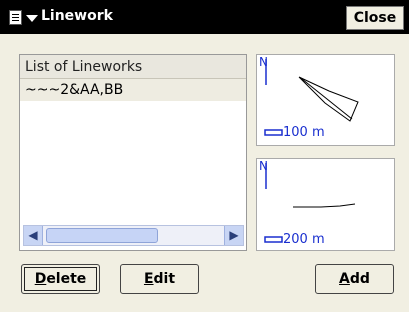 This screenshot has width=409, height=312. Describe the element at coordinates (344, 279) in the screenshot. I see `add-mnemonic: A` at that location.